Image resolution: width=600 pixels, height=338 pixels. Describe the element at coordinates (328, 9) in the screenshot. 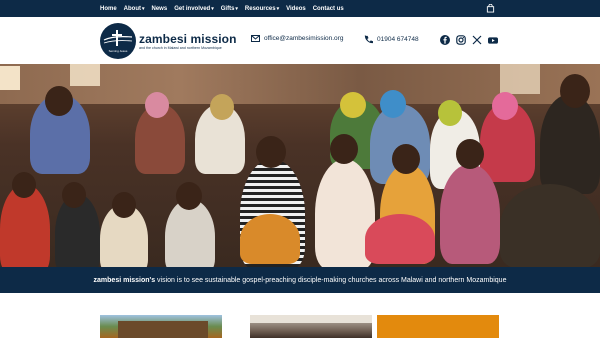

I see `nav-item-contact: Contact us` at that location.